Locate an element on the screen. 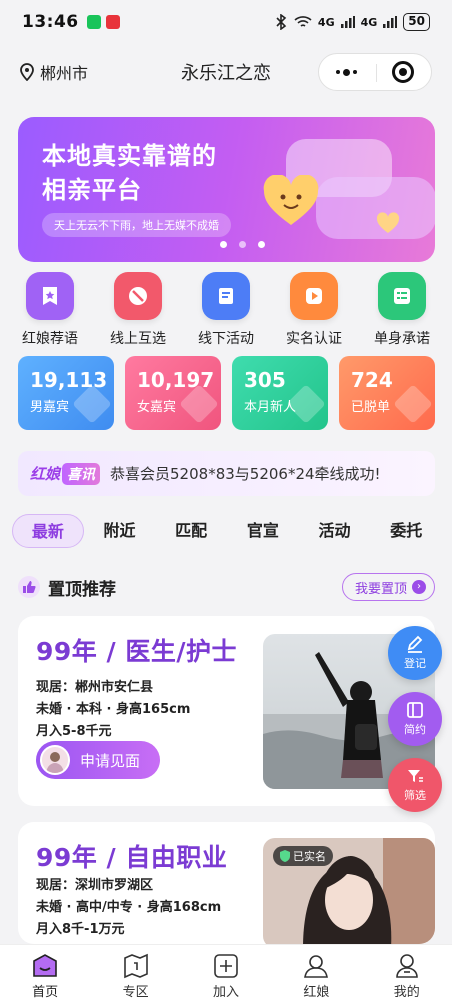 This screenshot has width=452, height=1000. close-miniprogram-icon is located at coordinates (402, 72).